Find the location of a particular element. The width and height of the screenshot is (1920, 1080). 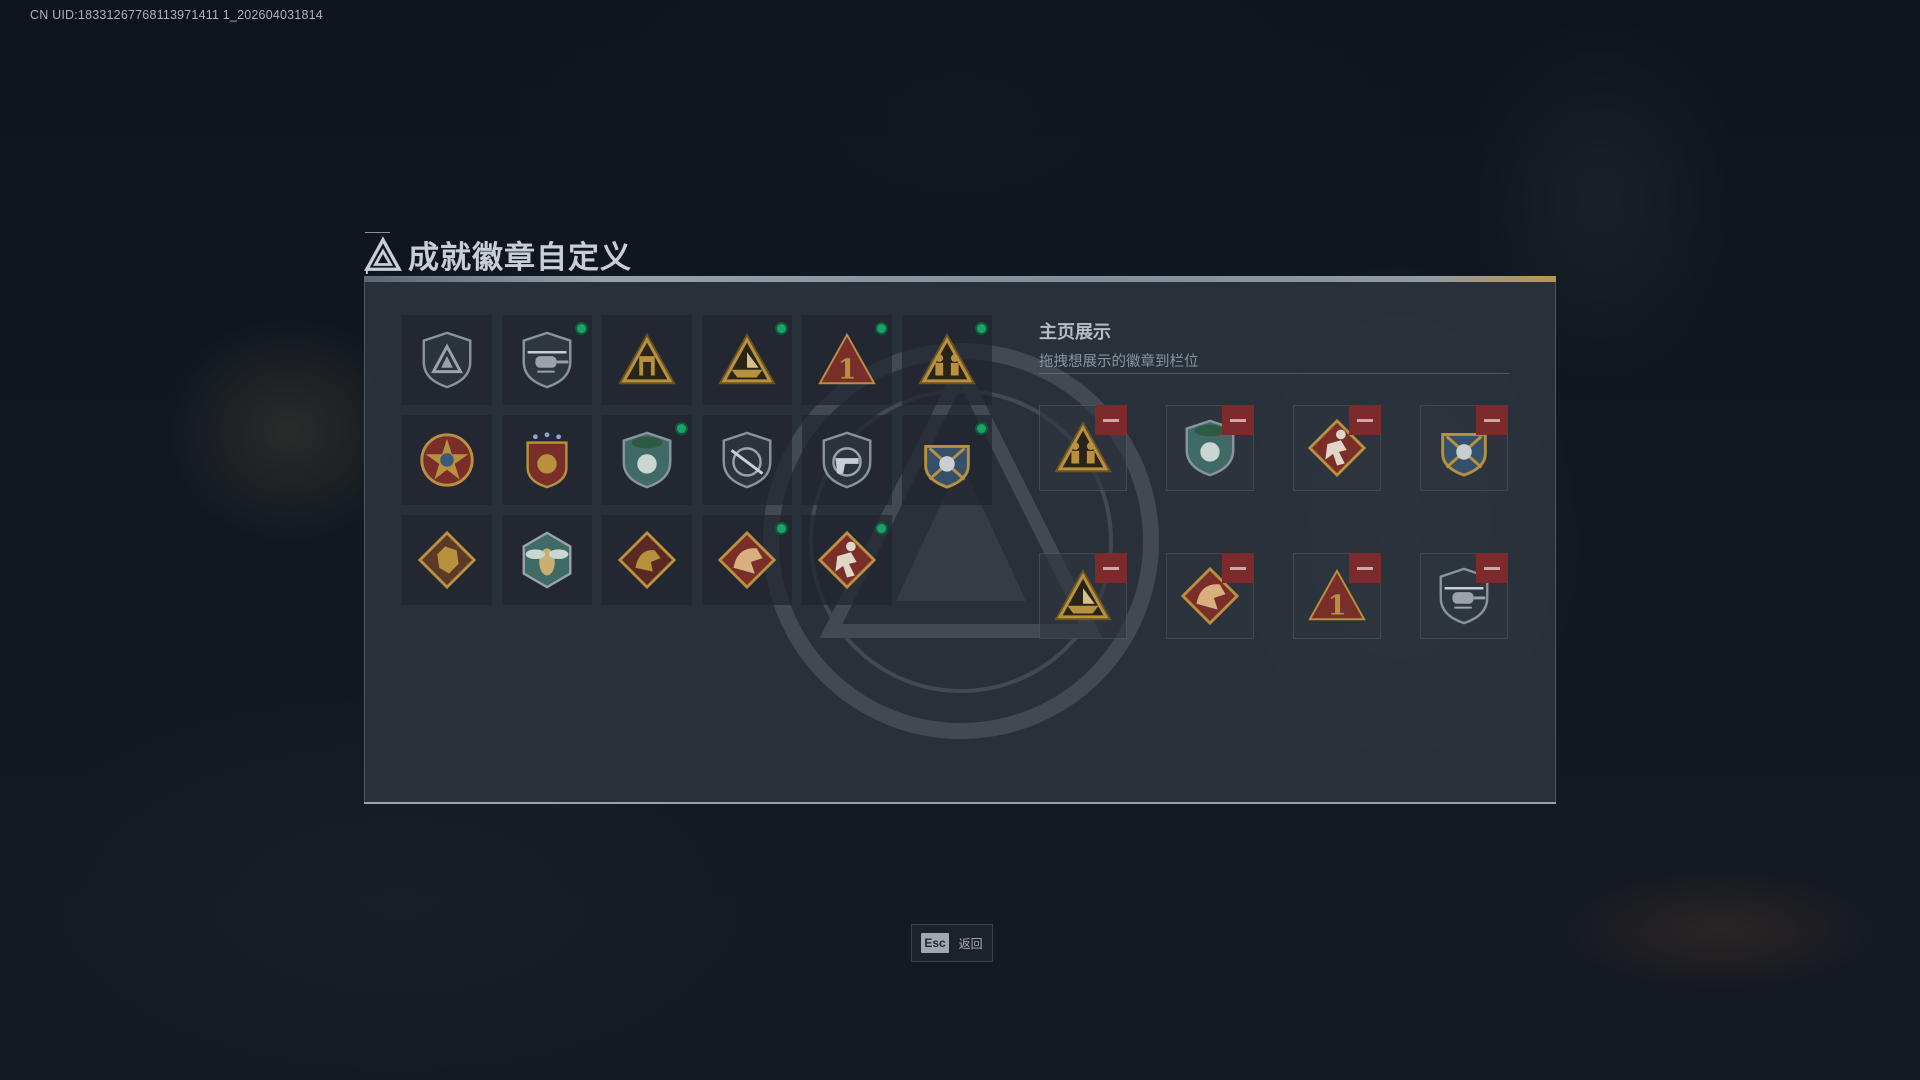

badge-cell: 1 is located at coordinates (847, 360).